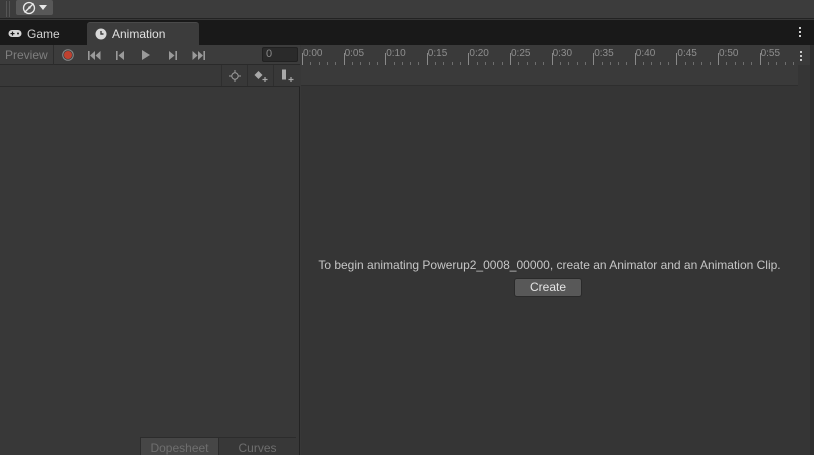 The width and height of the screenshot is (814, 455). Describe the element at coordinates (101, 34) in the screenshot. I see `clock-icon` at that location.